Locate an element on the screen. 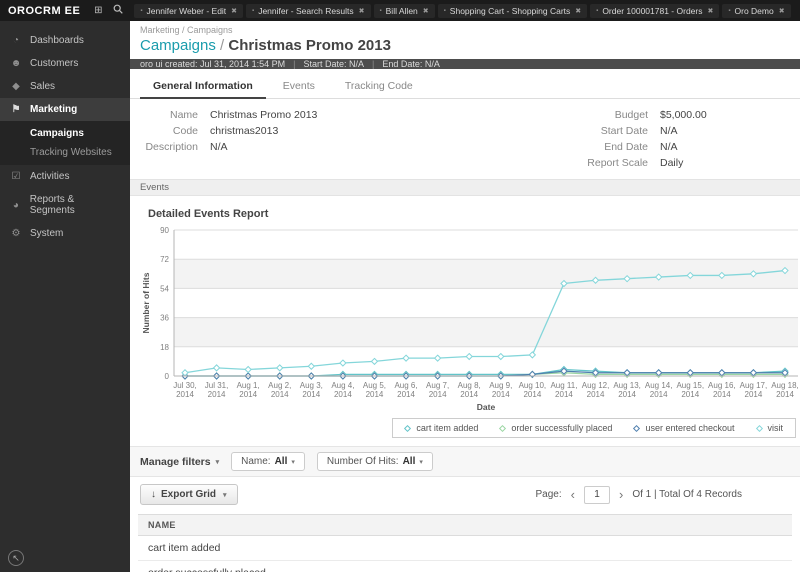 The height and width of the screenshot is (572, 800). pinned-tab-order: ▪ Order 100001781 - Orders ✖ is located at coordinates (655, 10).